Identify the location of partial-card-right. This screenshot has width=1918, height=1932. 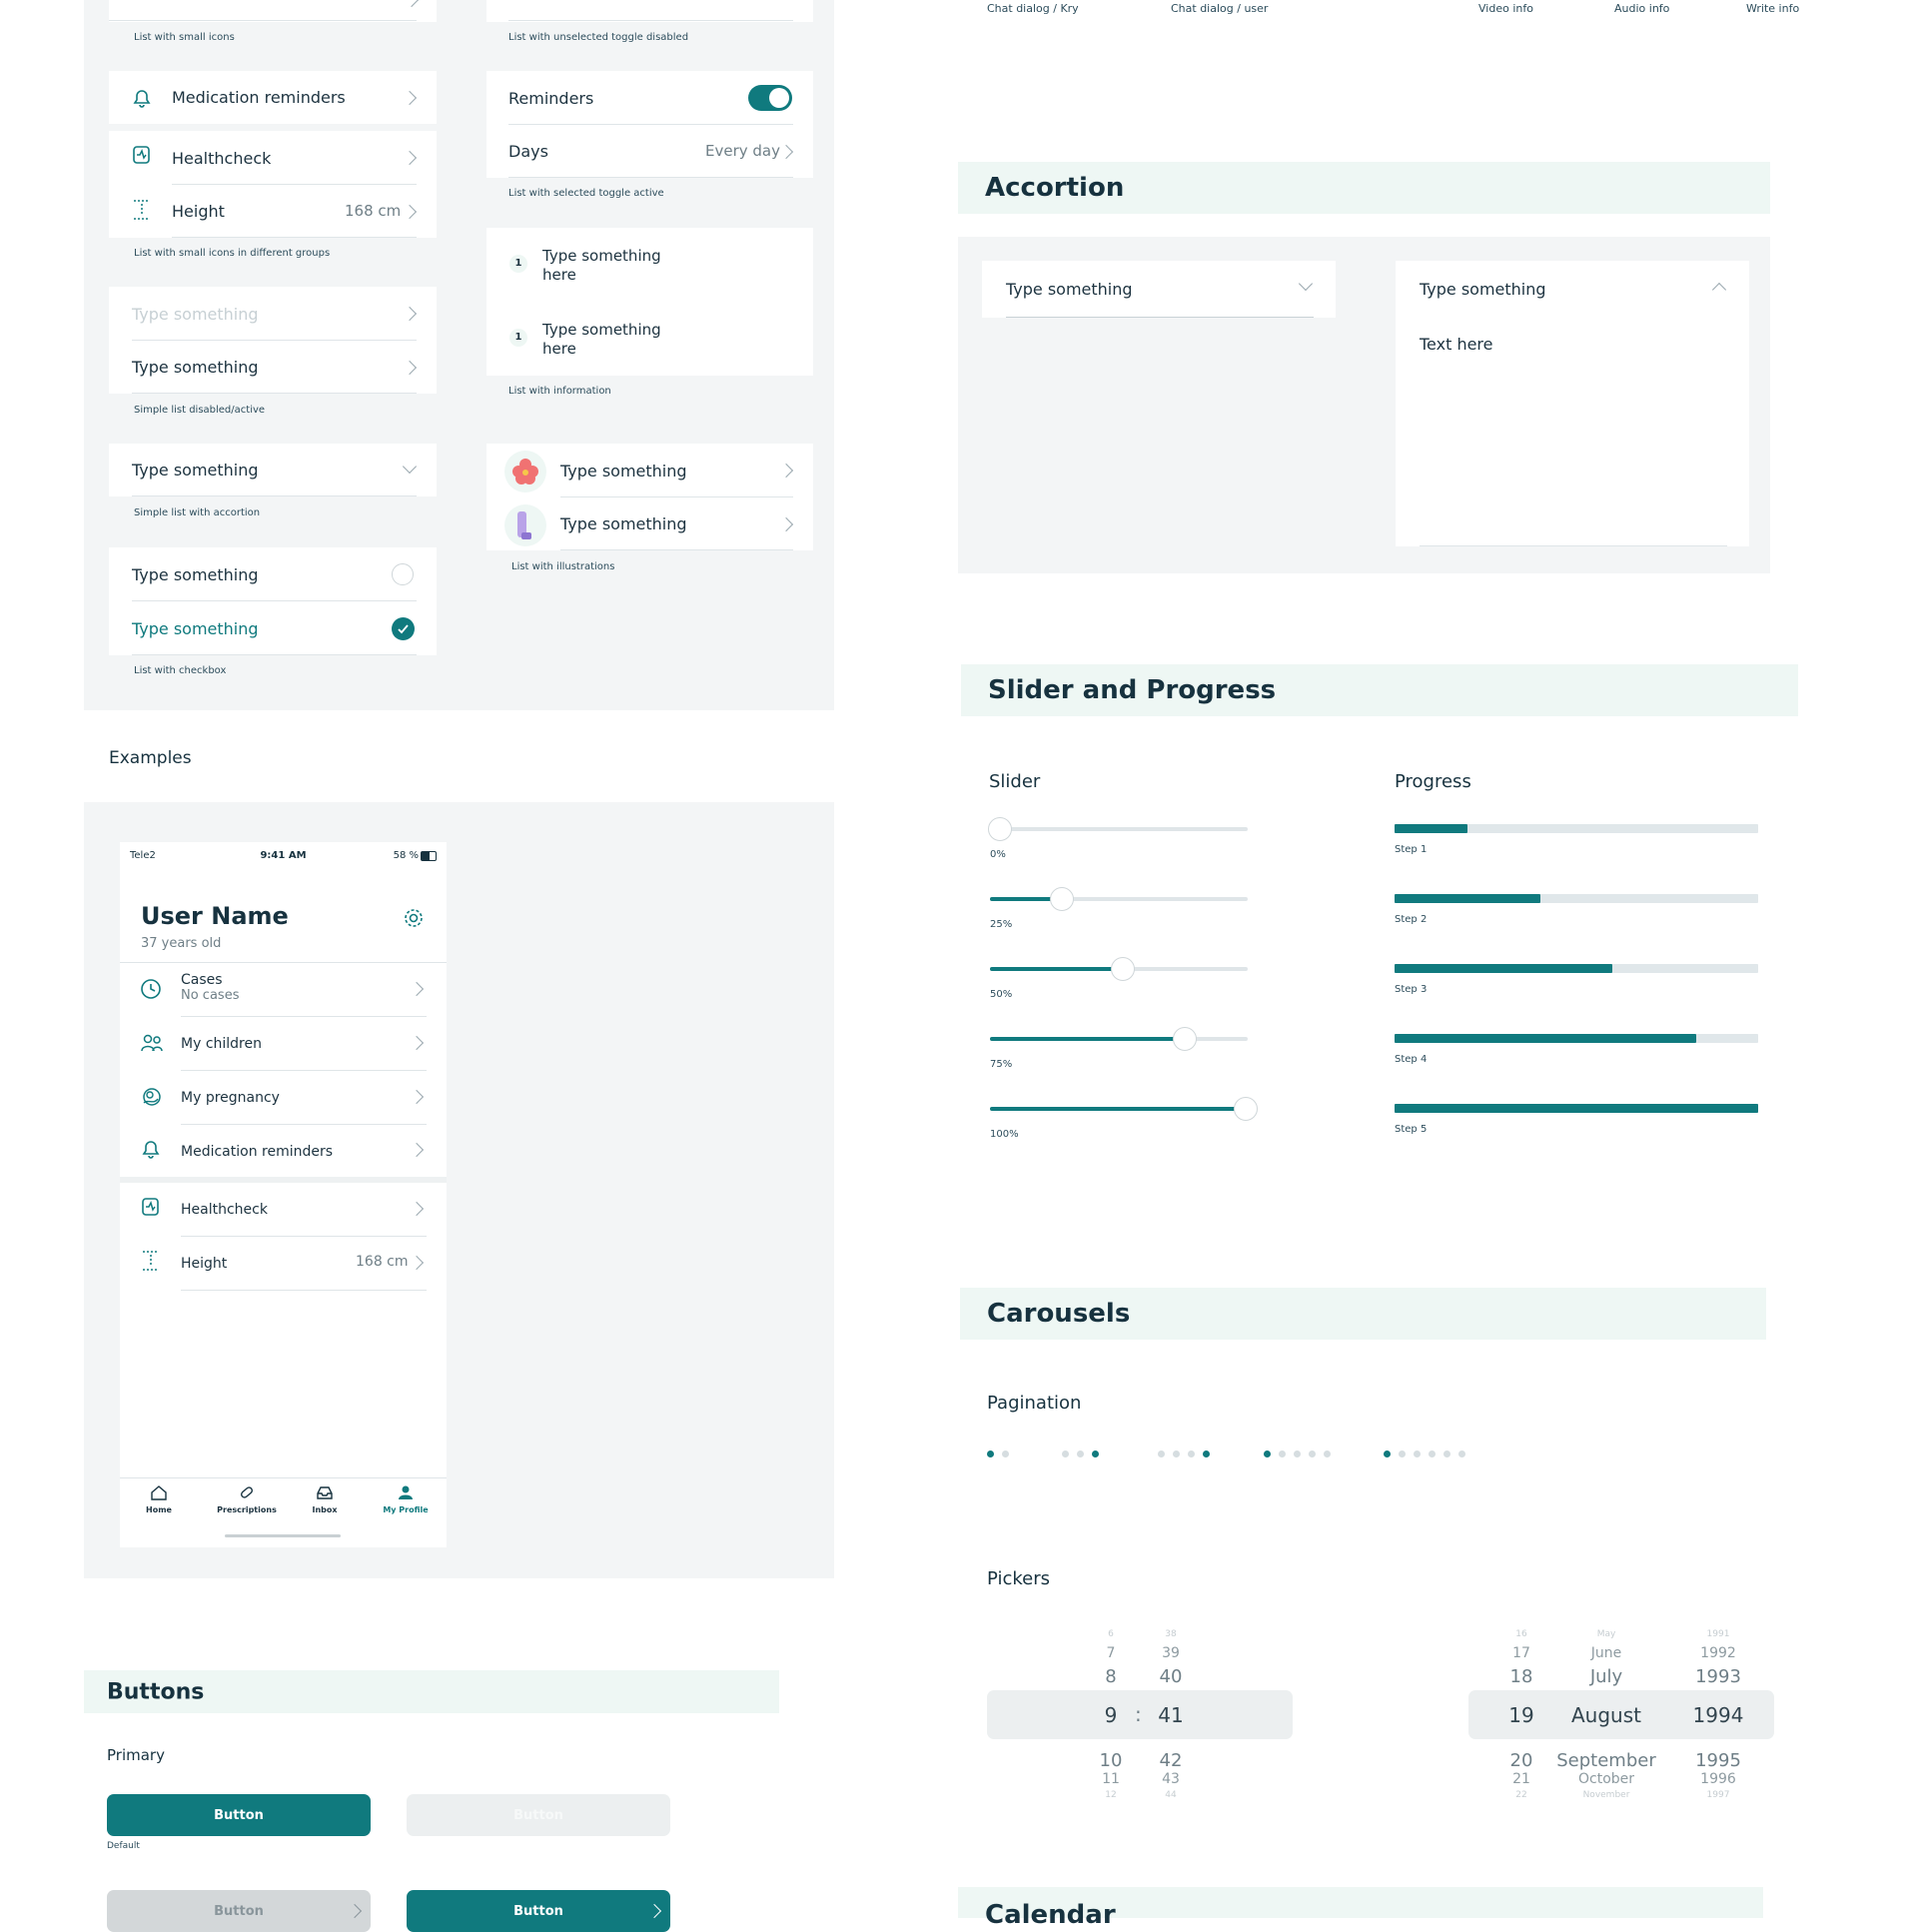
(650, 11).